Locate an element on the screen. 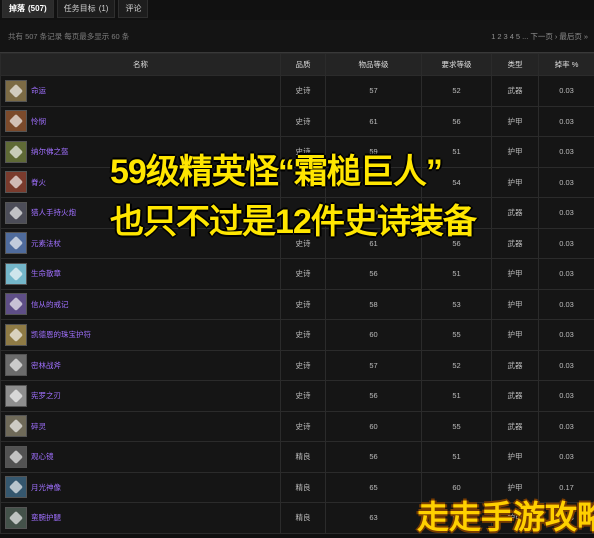 The image size is (594, 538). tab-comments: 评论 is located at coordinates (133, 9).